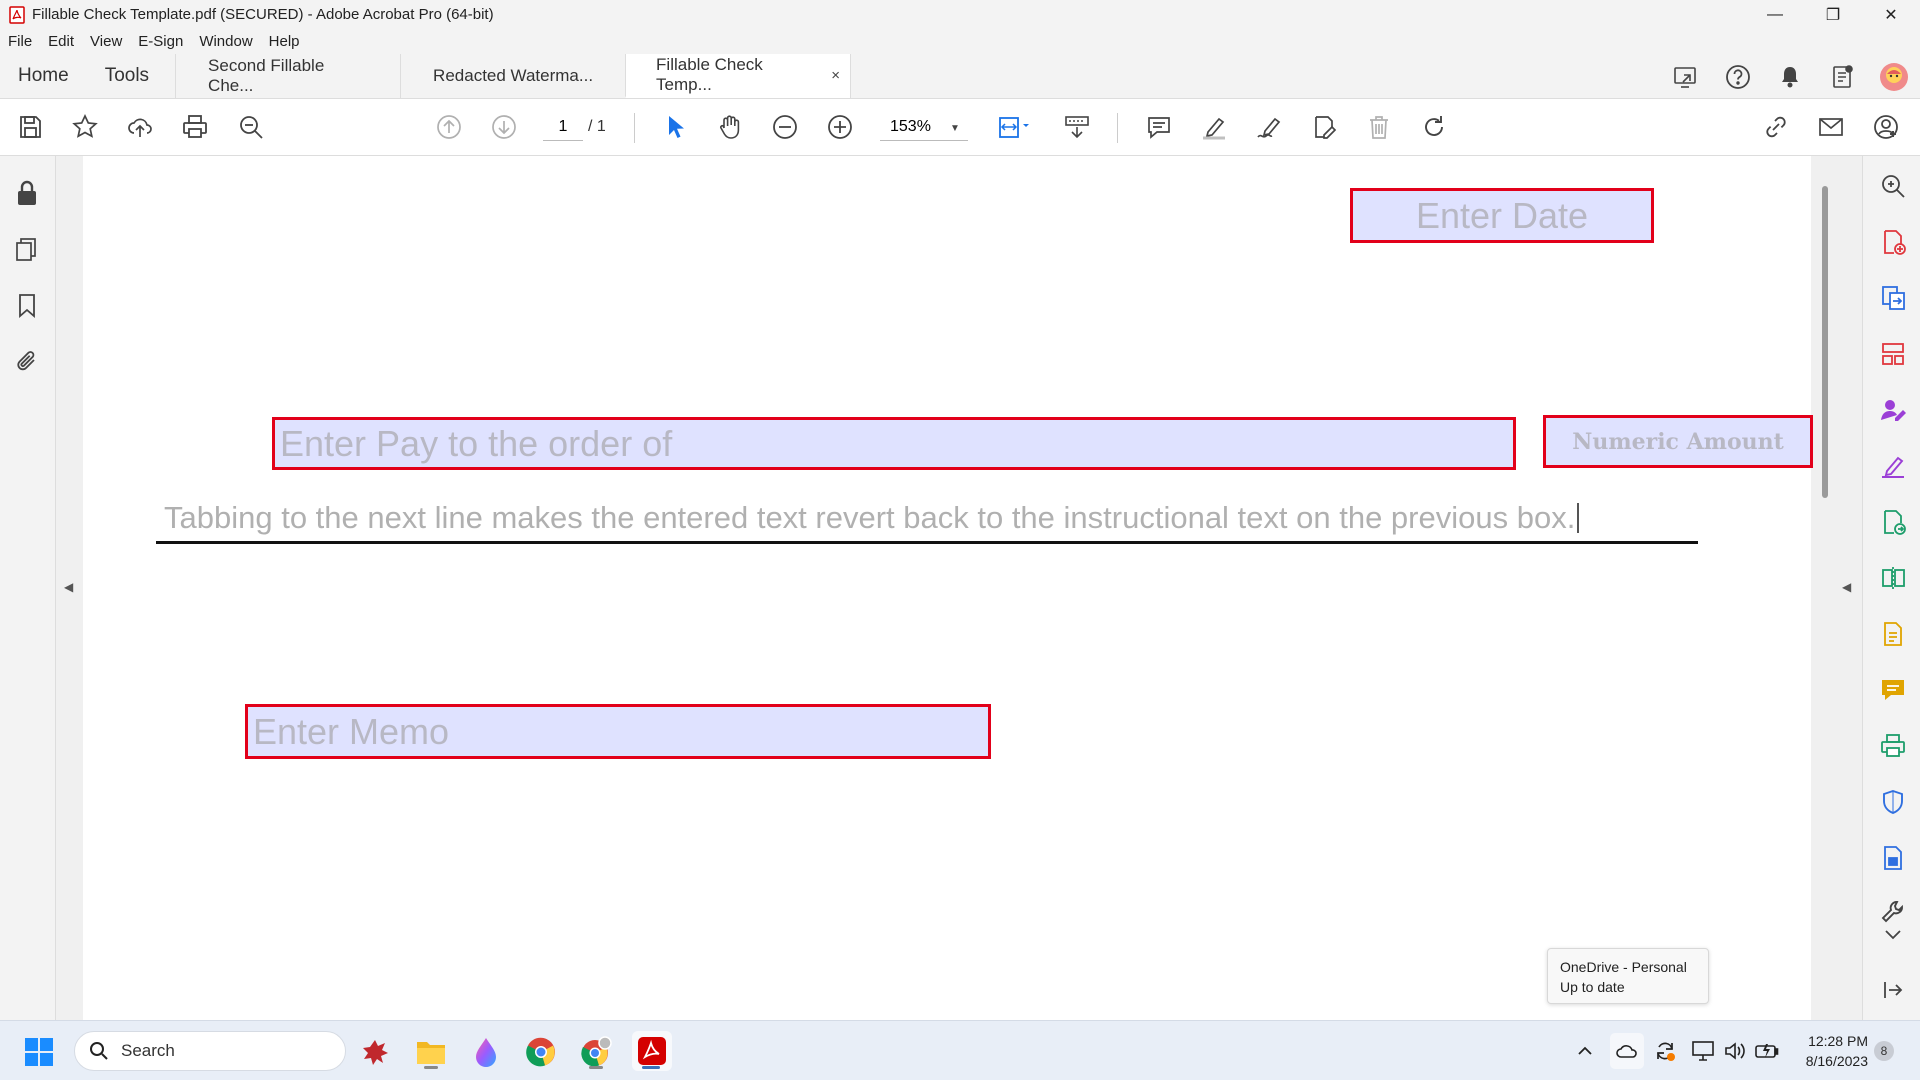 This screenshot has width=1920, height=1080. Describe the element at coordinates (1825, 342) in the screenshot. I see `vertical-scrollbar-thumb` at that location.